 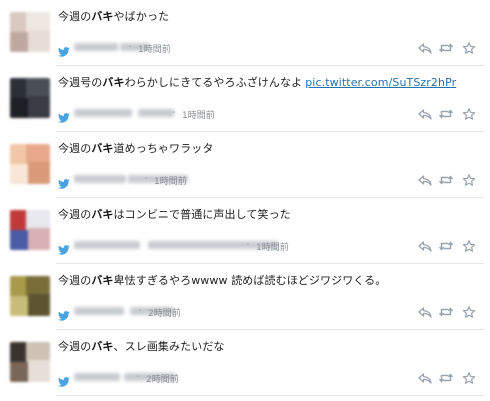 What do you see at coordinates (380, 82) in the screenshot?
I see `tweet-link: pic.twitter.com/SuTSzr2hPr` at bounding box center [380, 82].